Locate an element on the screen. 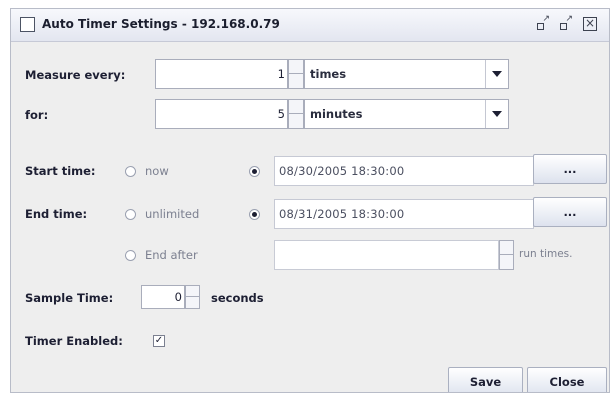  end-after-spinner is located at coordinates (506, 255).